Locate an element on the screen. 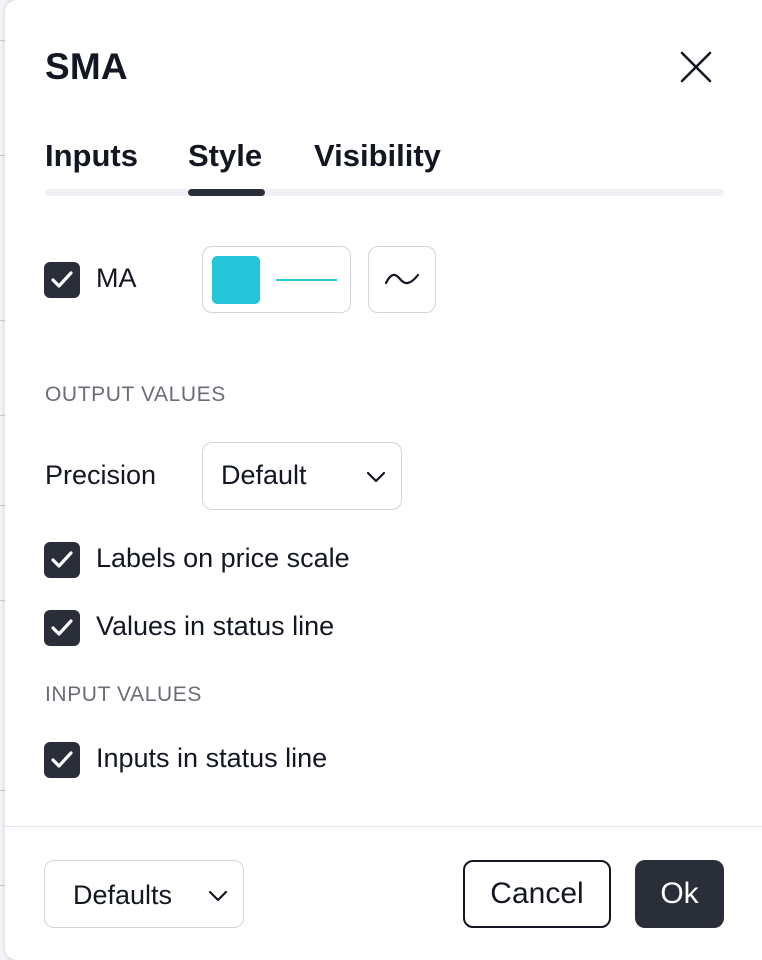 This screenshot has width=762, height=960. defaults-label: Defaults is located at coordinates (123, 895).